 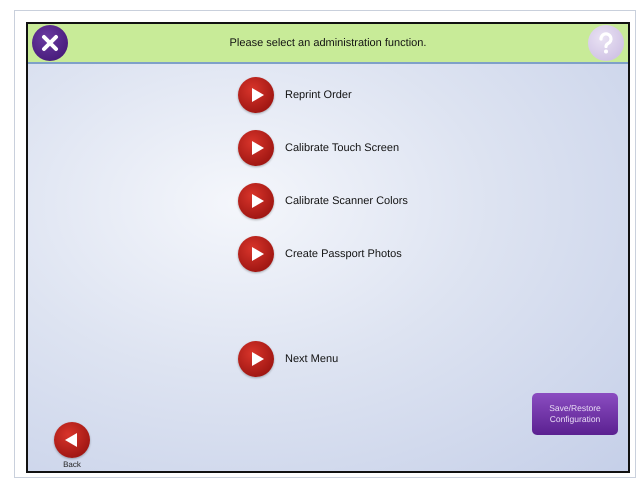 What do you see at coordinates (343, 254) in the screenshot?
I see `menu-label: Create Passport Photos` at bounding box center [343, 254].